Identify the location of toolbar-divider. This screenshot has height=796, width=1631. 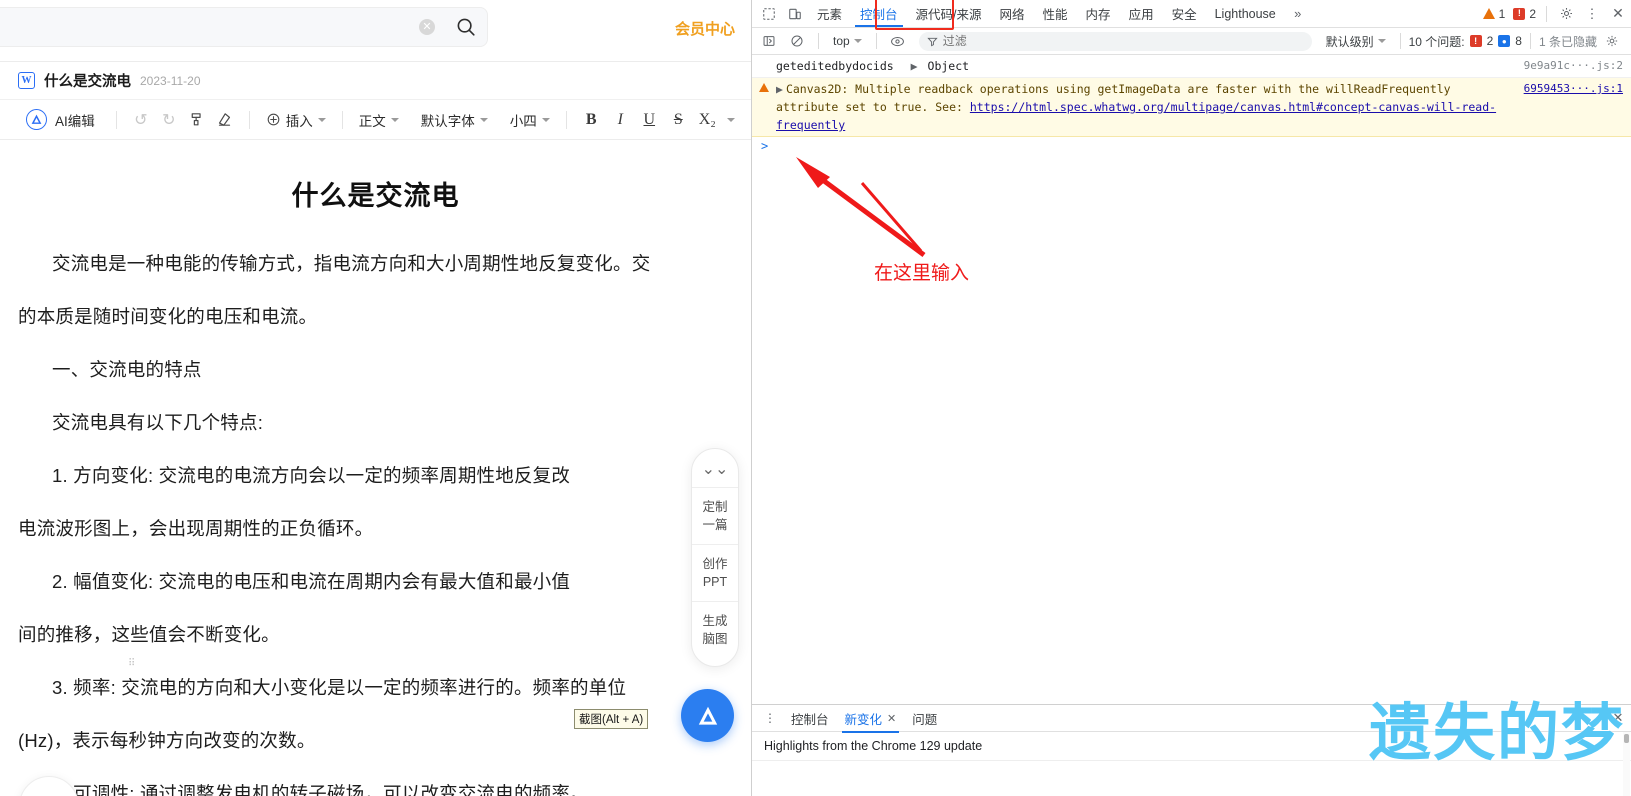
(249, 119).